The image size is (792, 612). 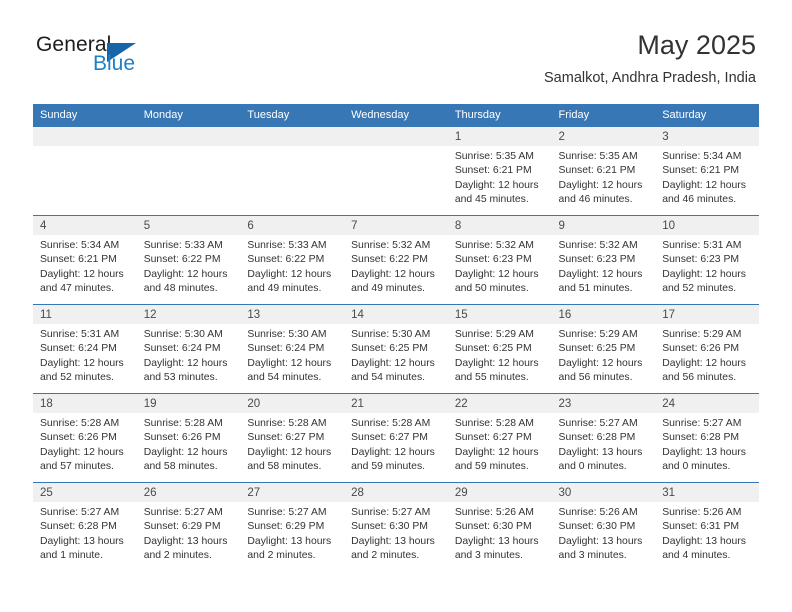 I want to click on daylight-text-line2: and 59 minutes., so click(x=388, y=467).